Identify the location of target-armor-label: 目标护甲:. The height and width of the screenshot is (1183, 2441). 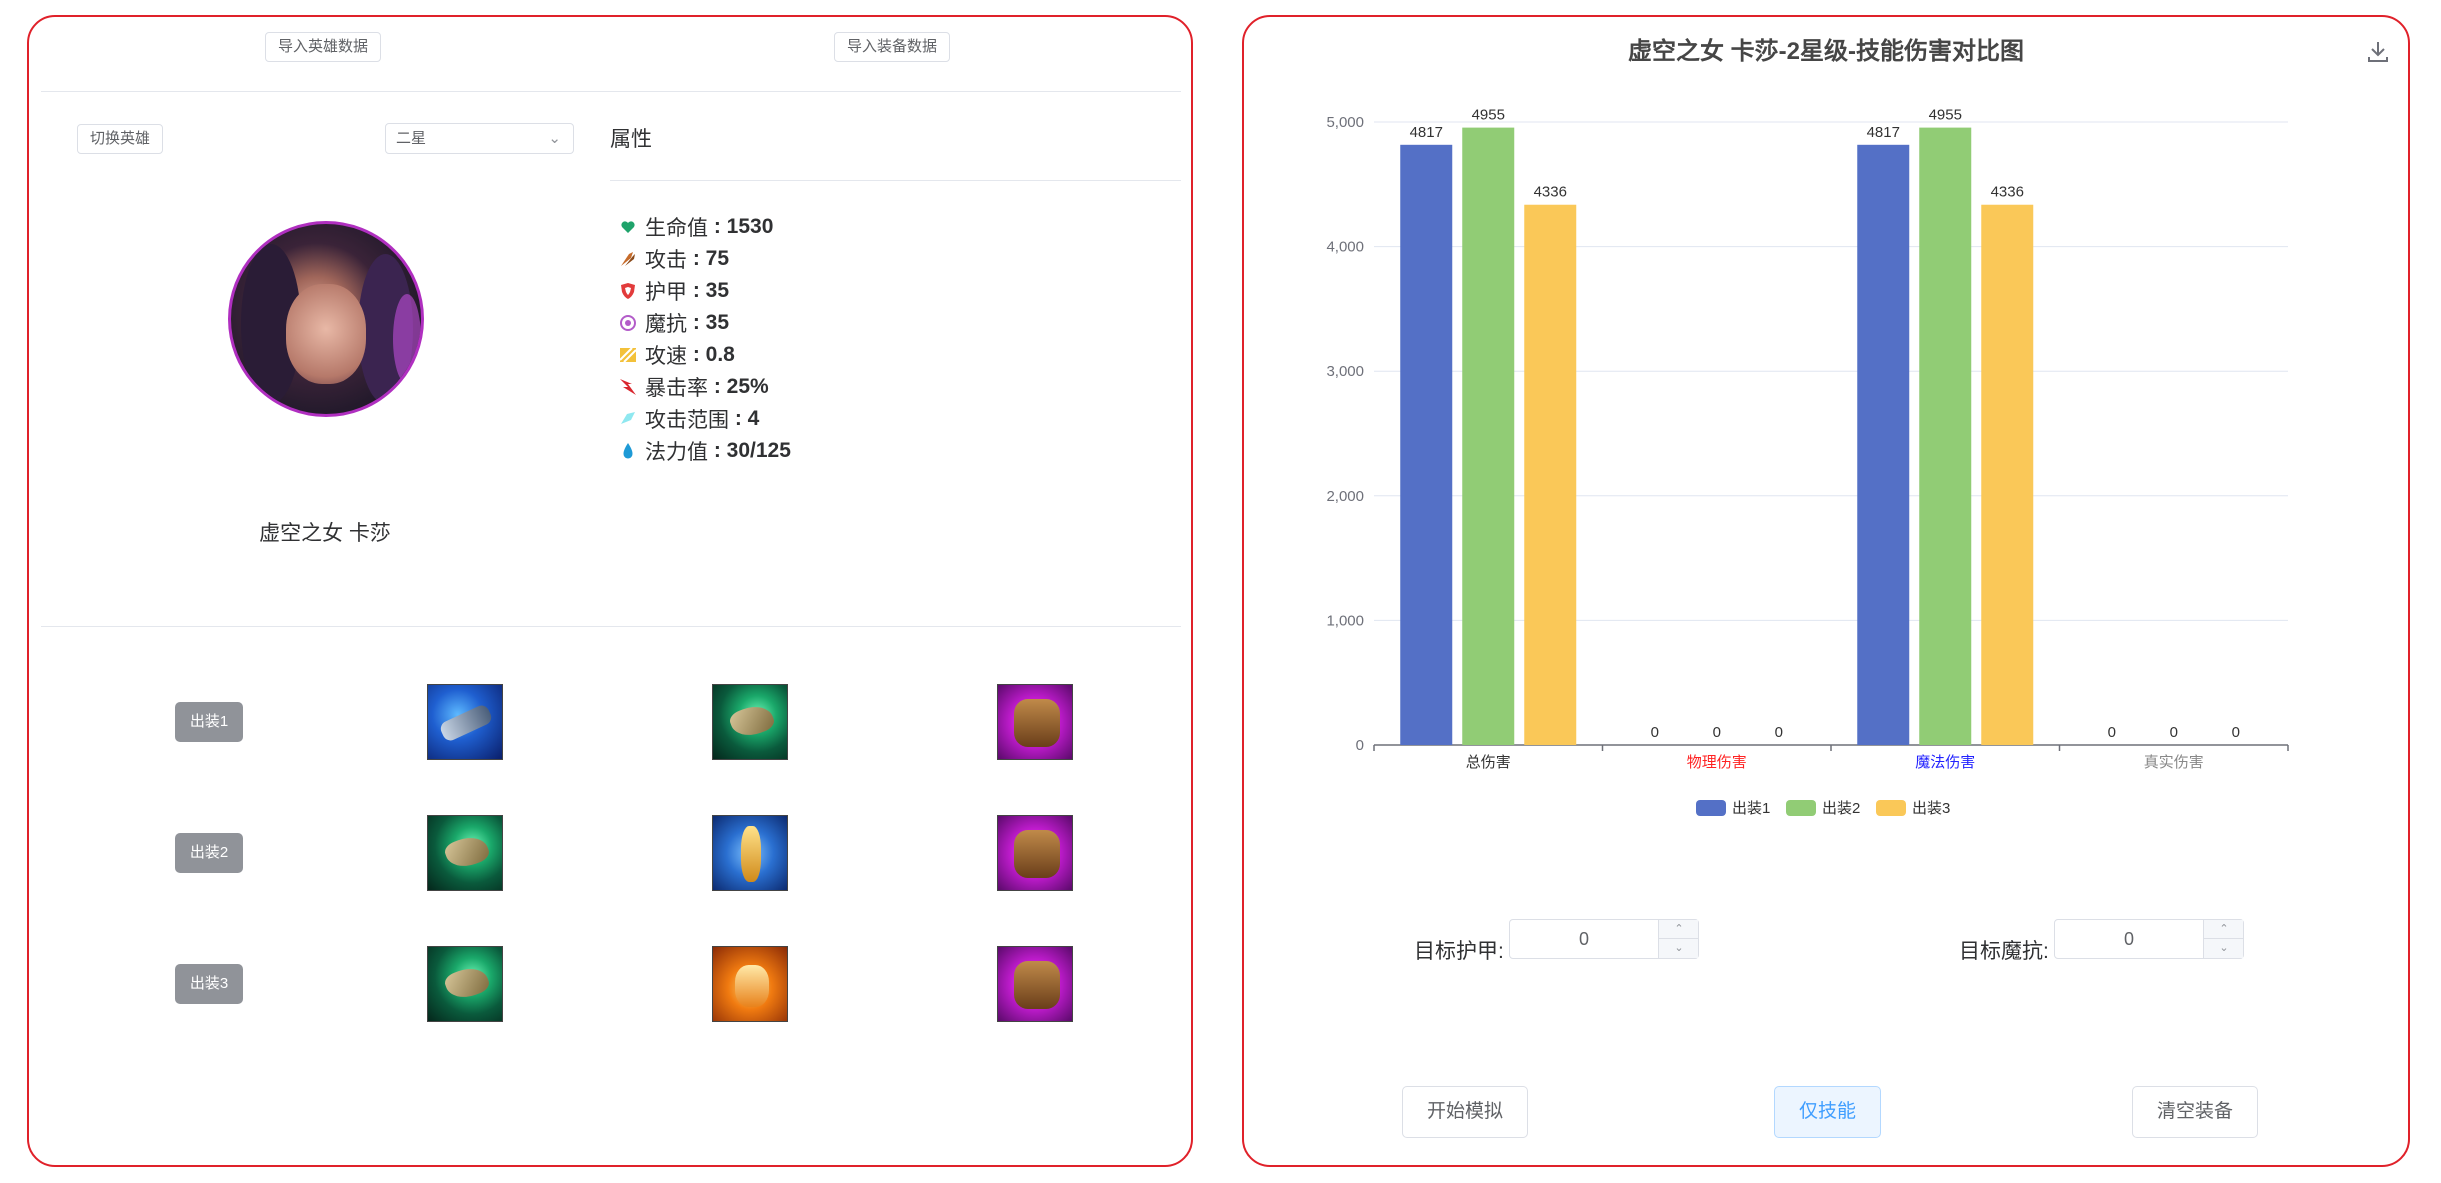
(1459, 951).